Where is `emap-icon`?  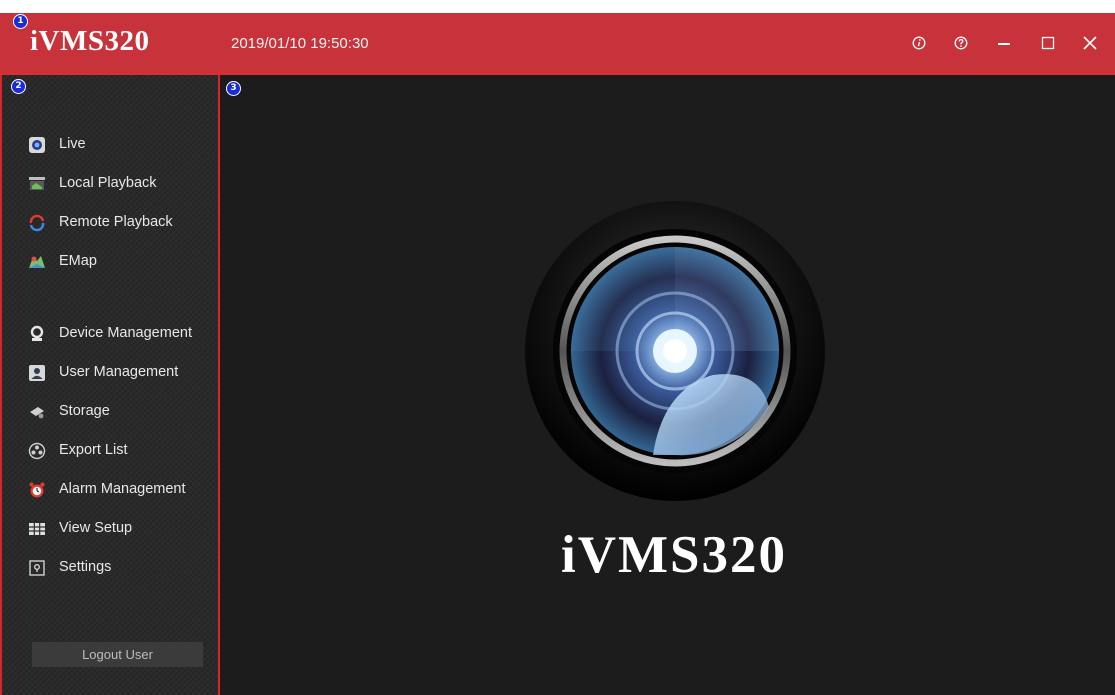 emap-icon is located at coordinates (37, 262).